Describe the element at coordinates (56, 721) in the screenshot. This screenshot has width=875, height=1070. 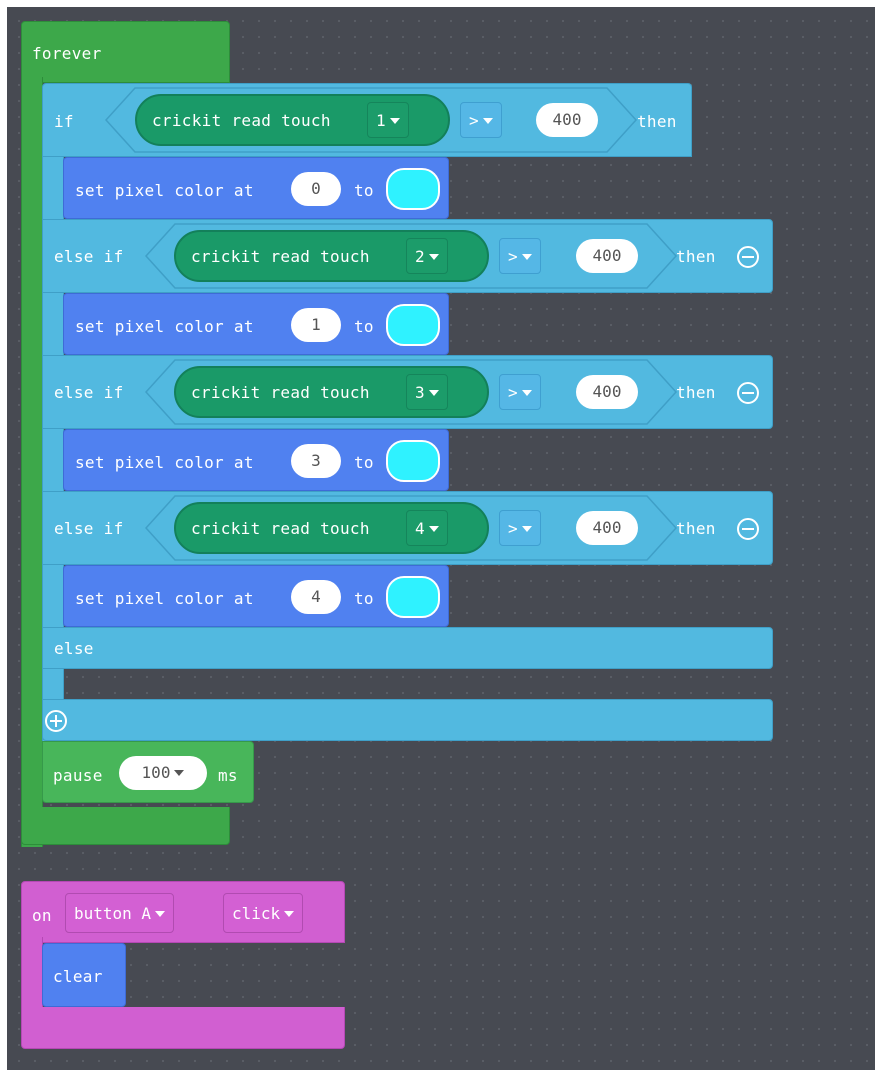
I see `add-branch-icon` at that location.